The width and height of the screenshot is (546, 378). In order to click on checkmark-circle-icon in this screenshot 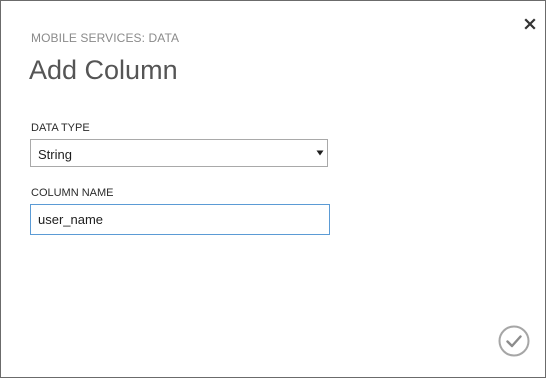, I will do `click(514, 341)`.